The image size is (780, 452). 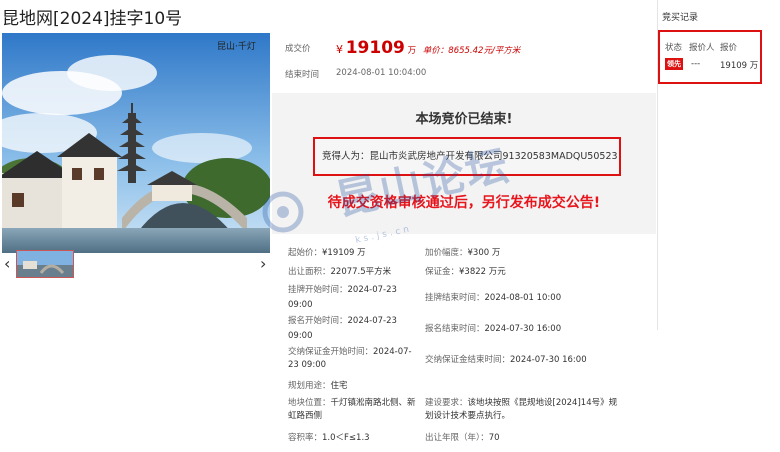 I want to click on deal-price: ¥ 19109 万 单价：8655.42元/平方米, so click(x=428, y=48).